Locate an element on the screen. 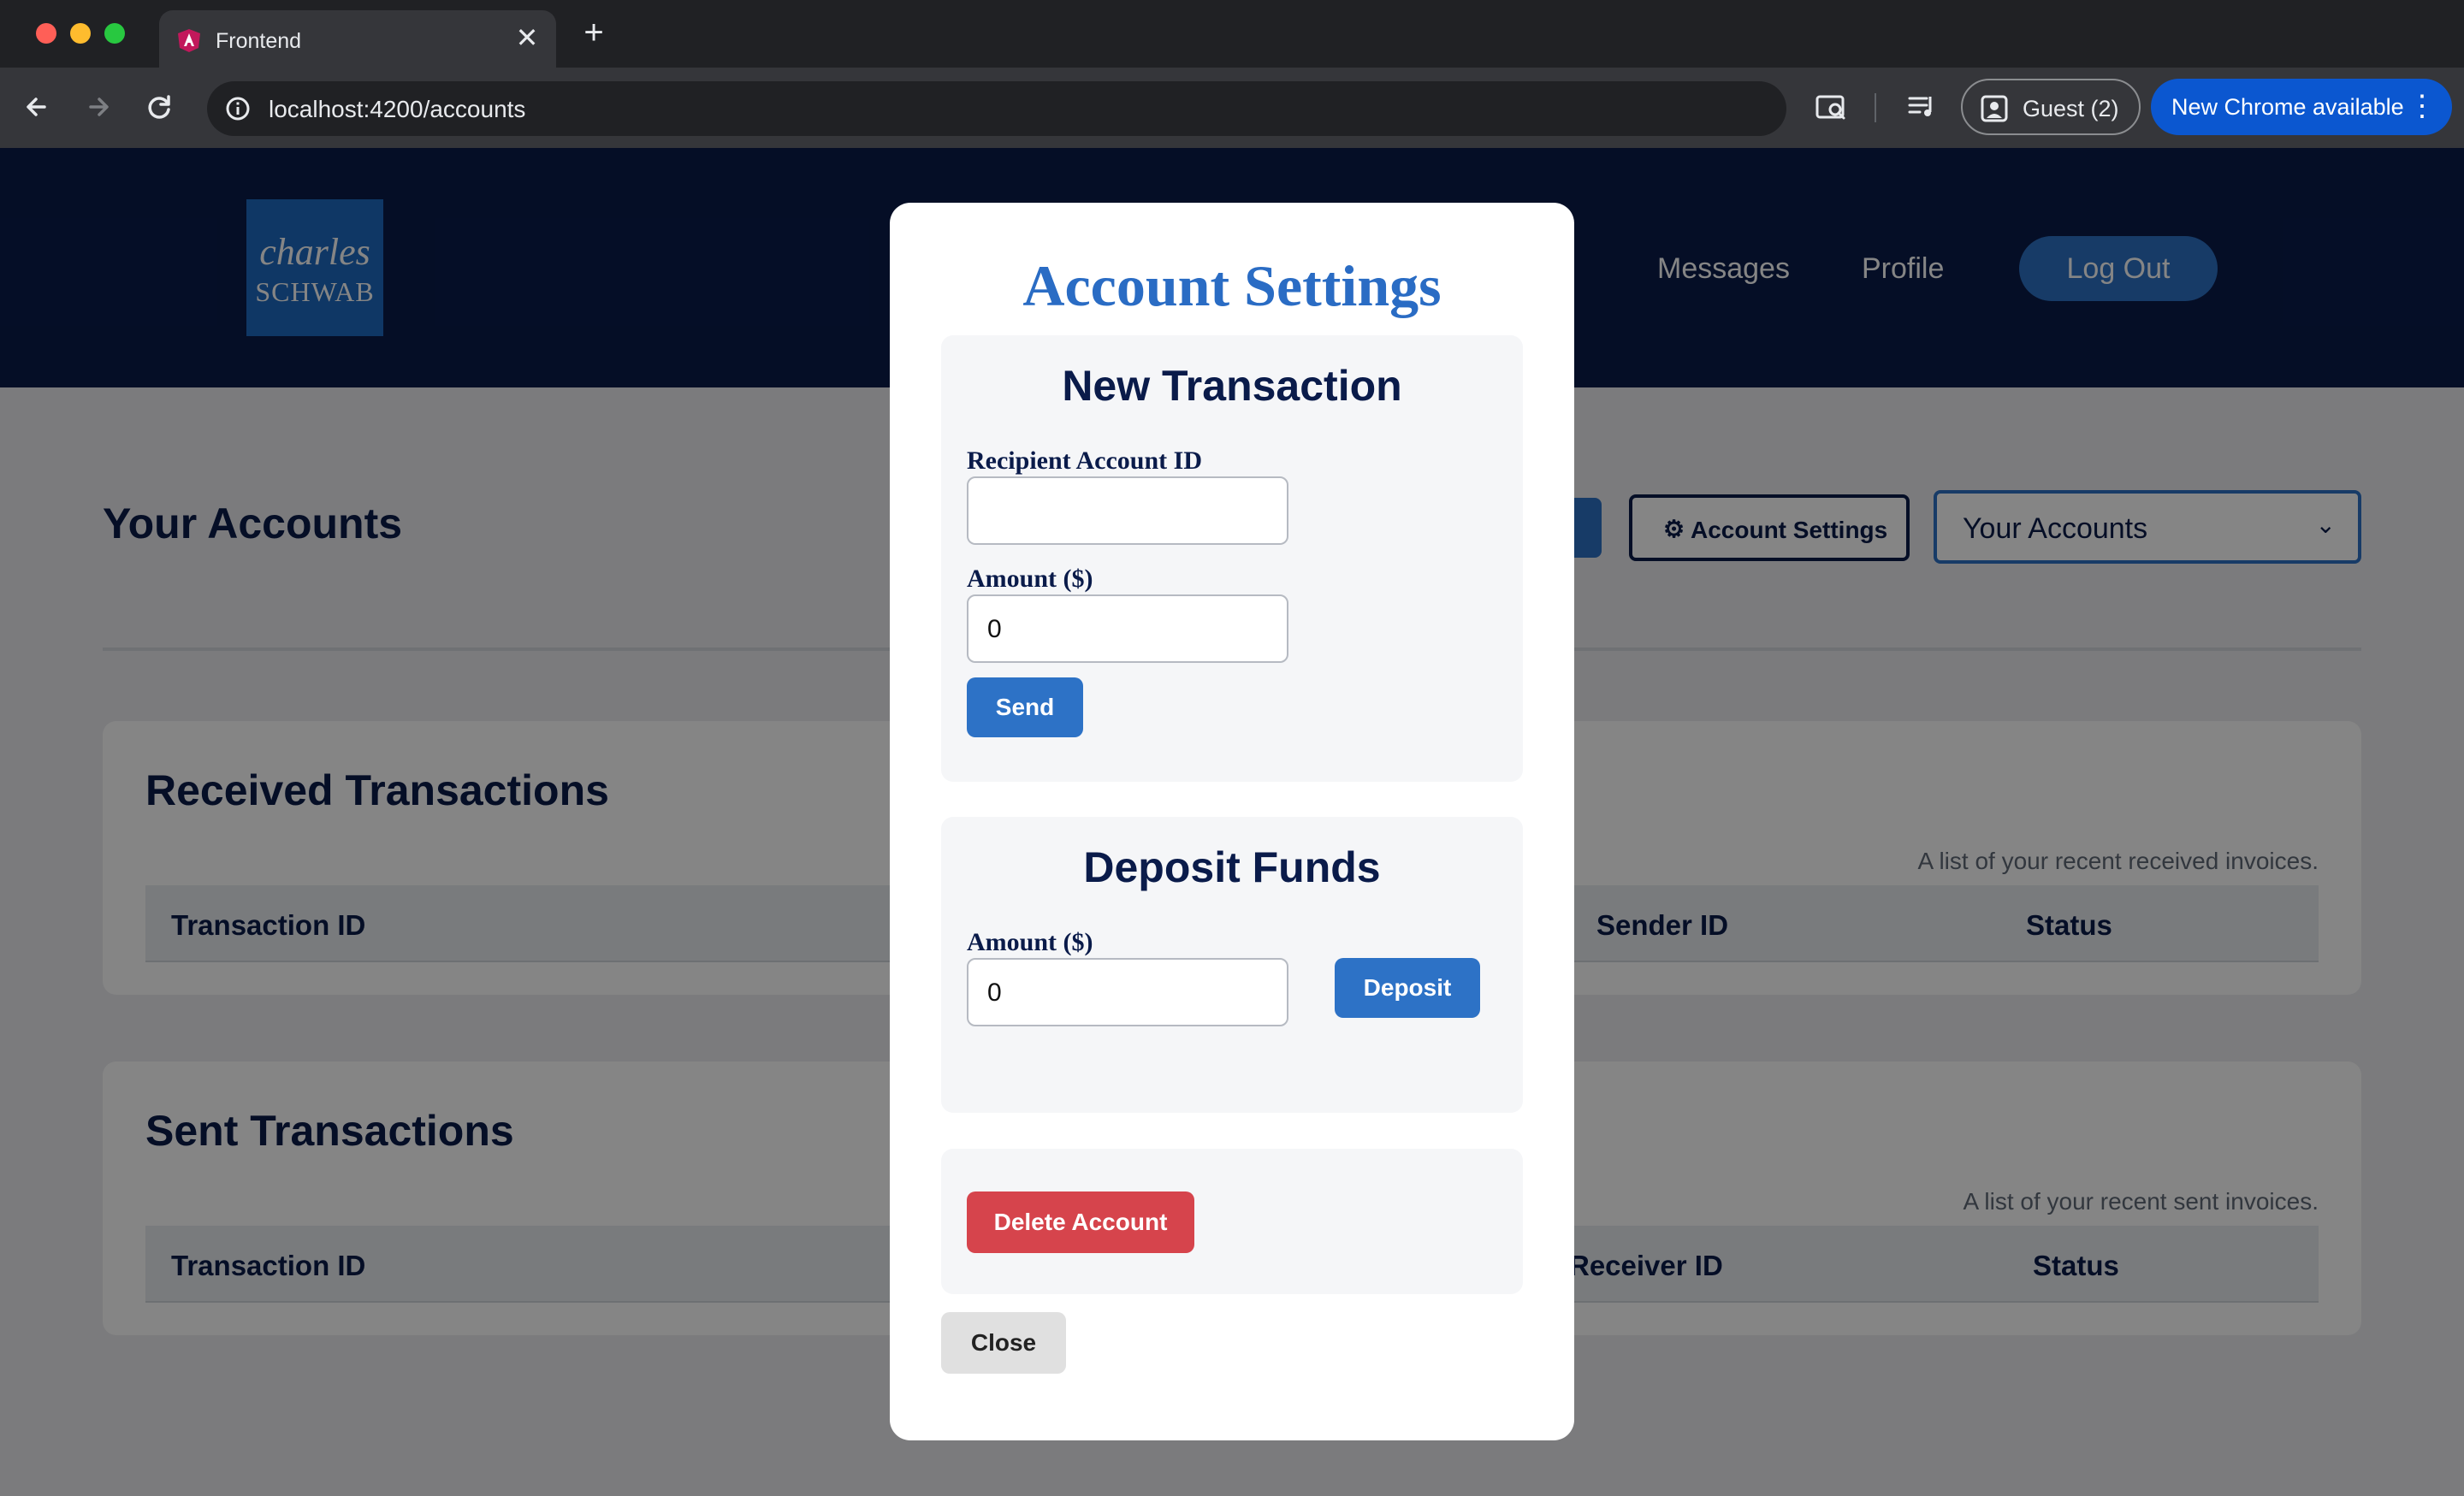 Image resolution: width=2464 pixels, height=1496 pixels. media-control-icon is located at coordinates (1921, 107).